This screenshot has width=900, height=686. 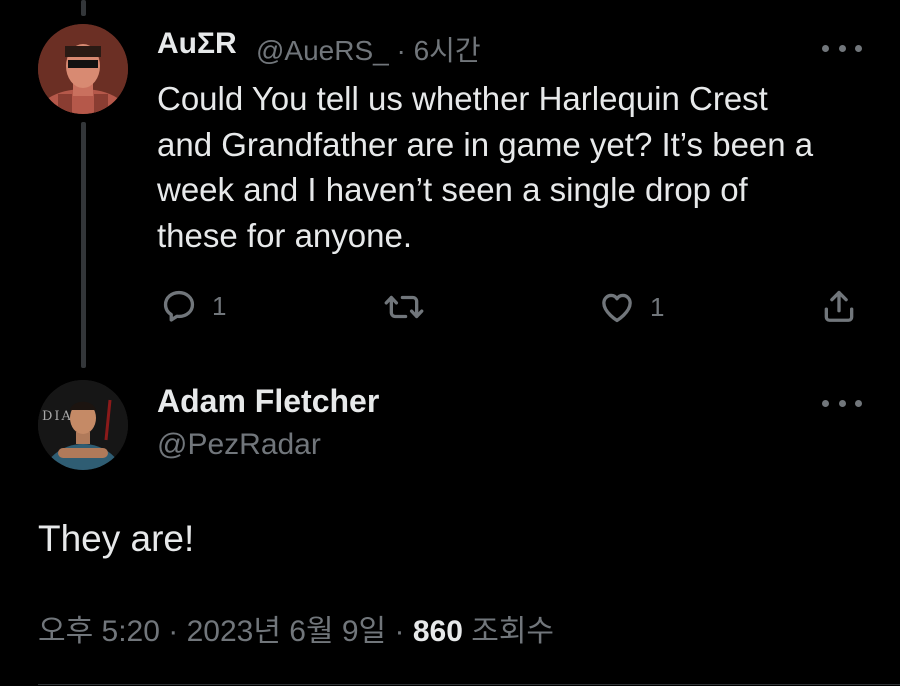 What do you see at coordinates (225, 631) in the screenshot?
I see `timestamp-text: 오후 5:20 · 2023년 6월 9일 ·` at bounding box center [225, 631].